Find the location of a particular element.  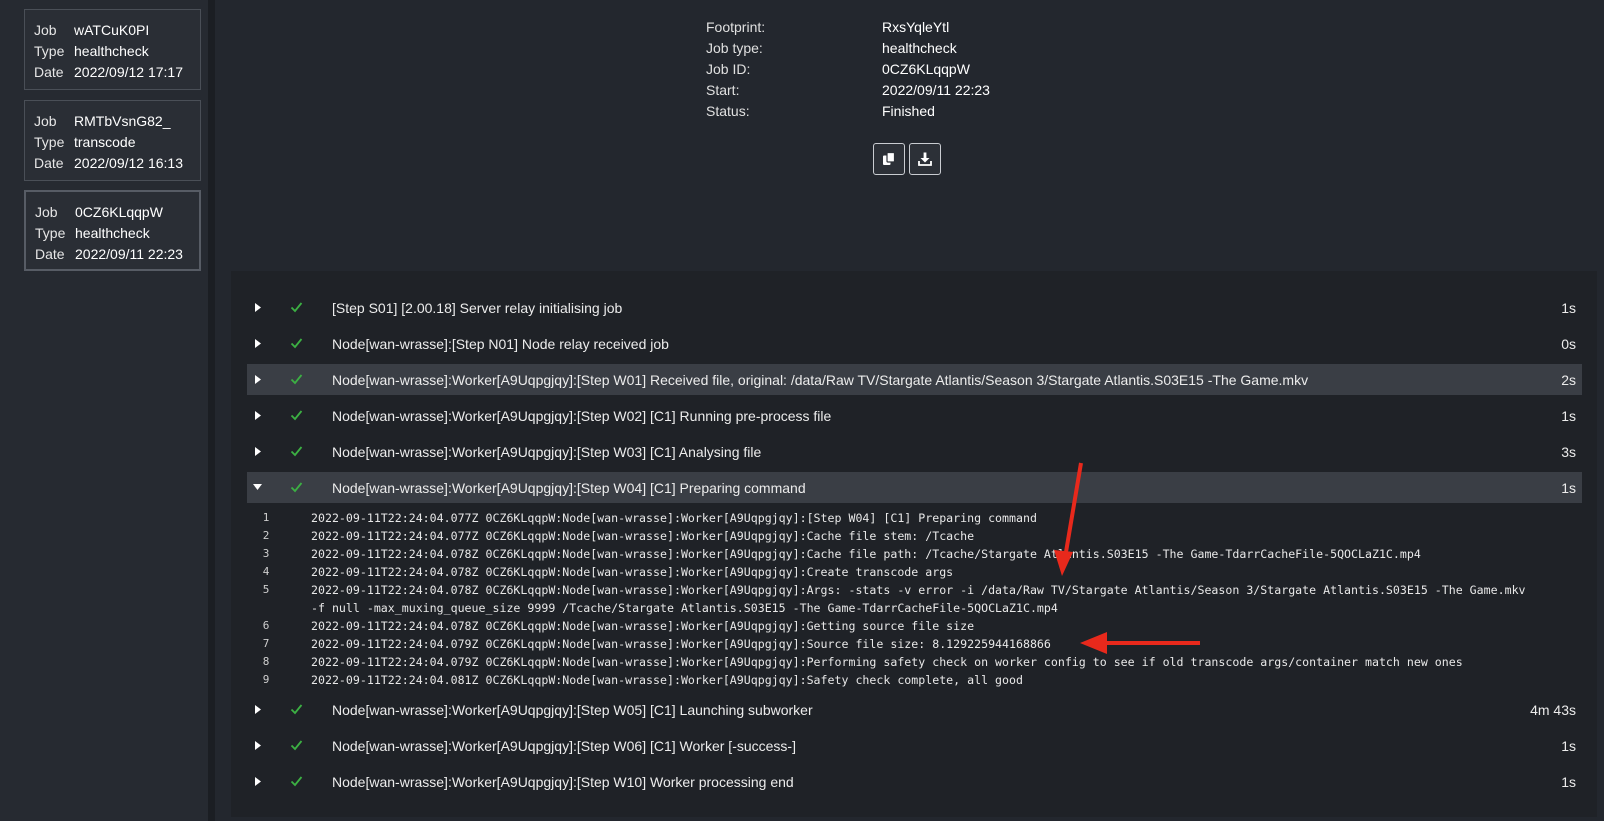

step-duration: 4m 43s is located at coordinates (1553, 709).